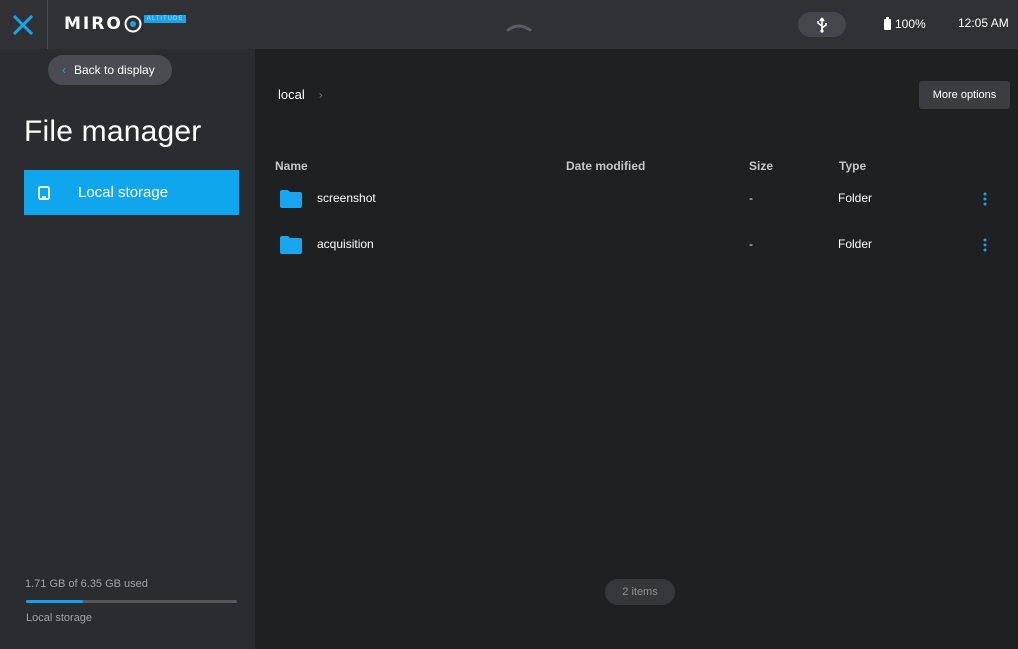 Image resolution: width=1018 pixels, height=649 pixels. What do you see at coordinates (131, 601) in the screenshot?
I see `storage-usage-bar` at bounding box center [131, 601].